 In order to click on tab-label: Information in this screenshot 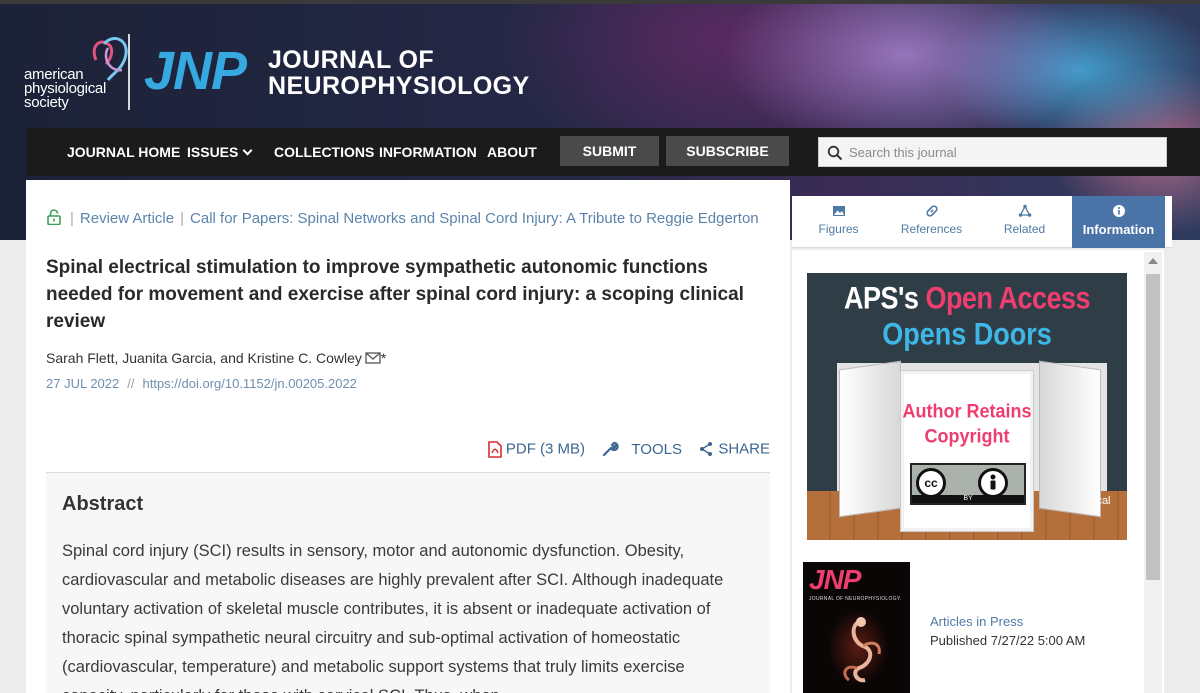, I will do `click(1118, 229)`.